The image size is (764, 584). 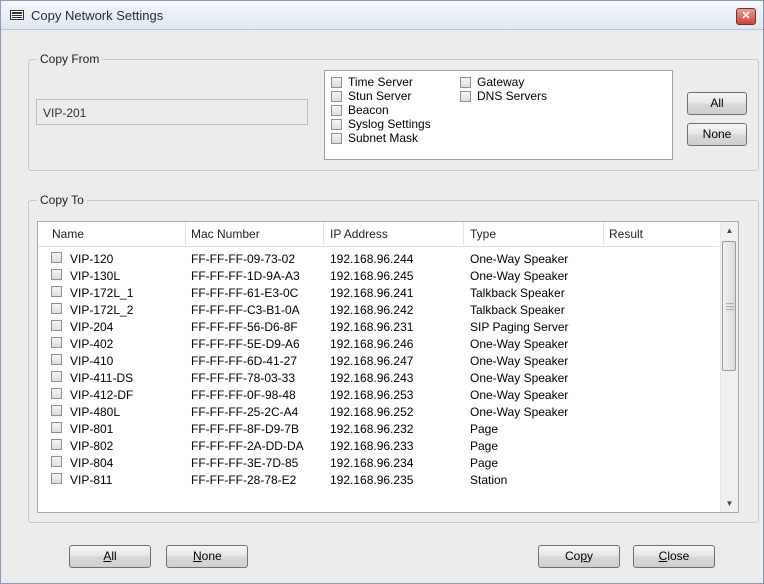 I want to click on device-type: Talkback Speaker, so click(x=517, y=293).